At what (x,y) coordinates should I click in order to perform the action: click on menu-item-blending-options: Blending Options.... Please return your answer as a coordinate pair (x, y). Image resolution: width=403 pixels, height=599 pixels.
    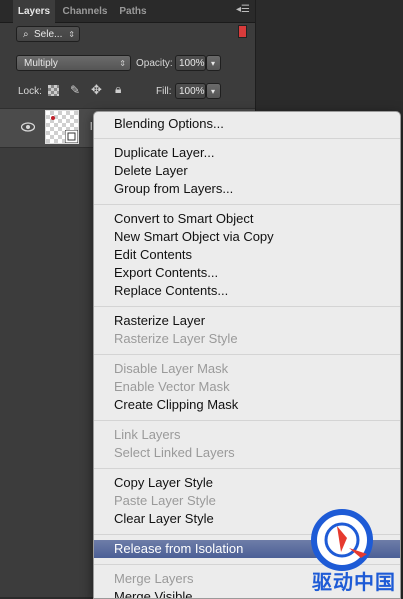
    Looking at the image, I should click on (169, 124).